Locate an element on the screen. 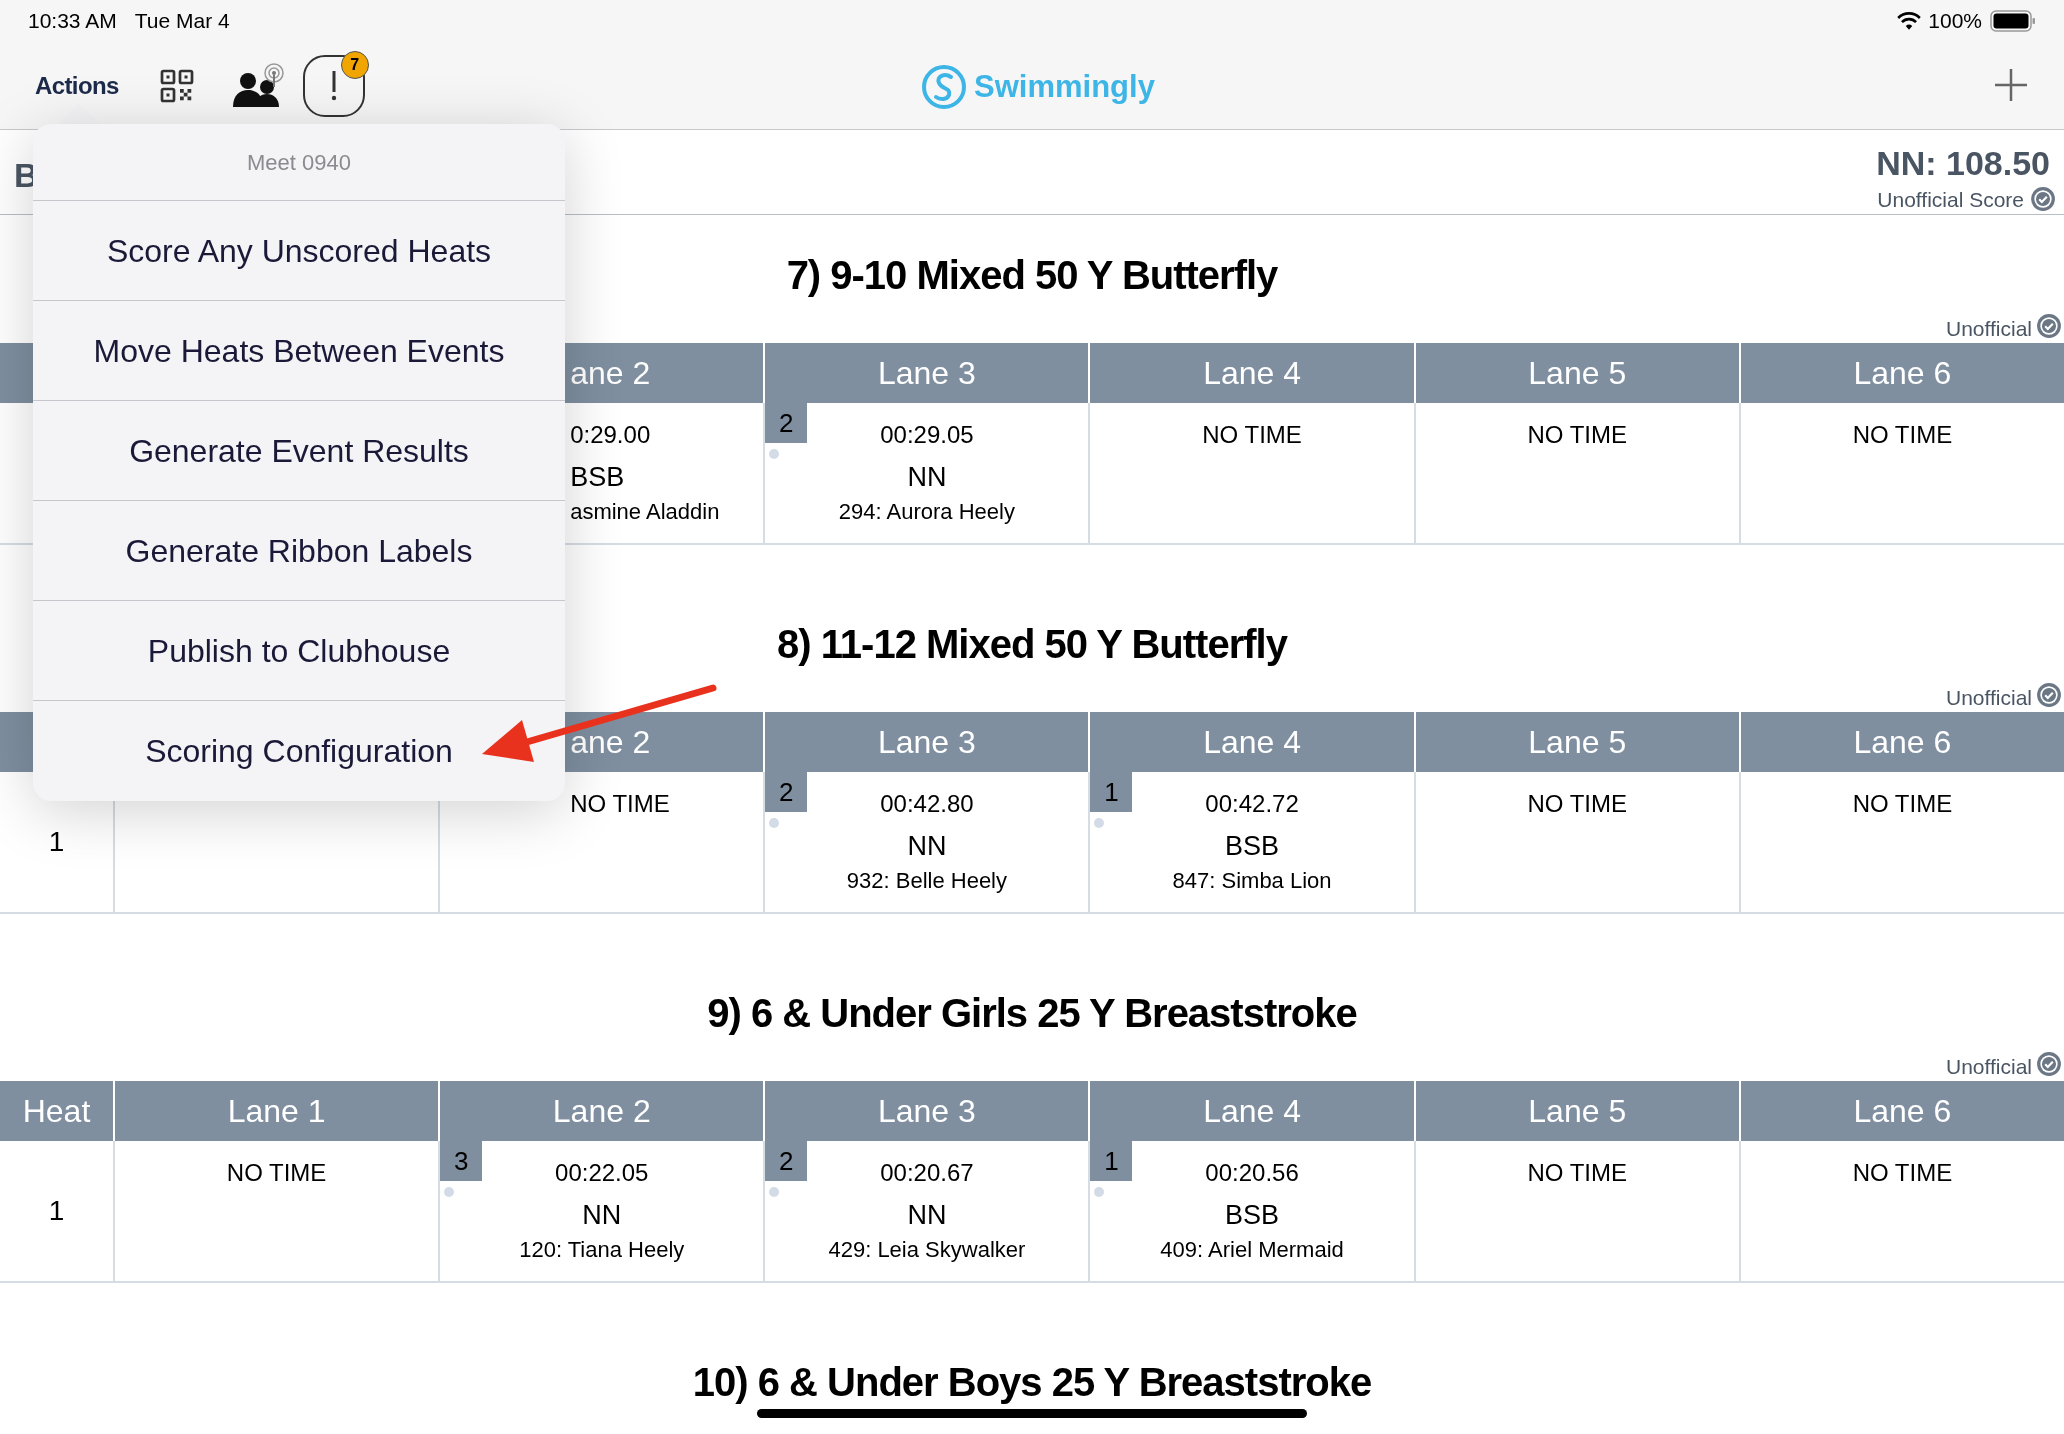 Image resolution: width=2064 pixels, height=1434 pixels. menu-item: Generate Ribbon Labels is located at coordinates (299, 551).